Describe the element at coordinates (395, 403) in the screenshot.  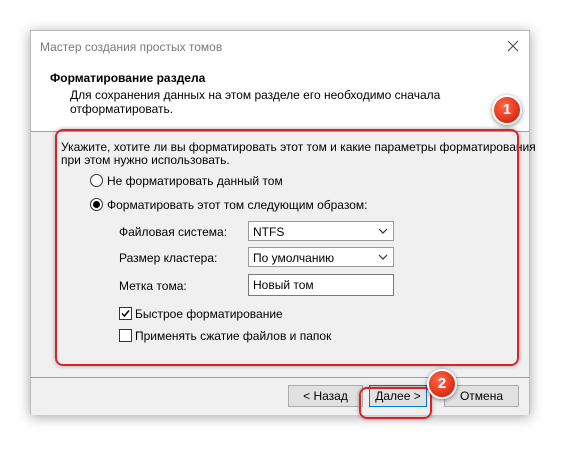
I see `highlight-box-next` at that location.